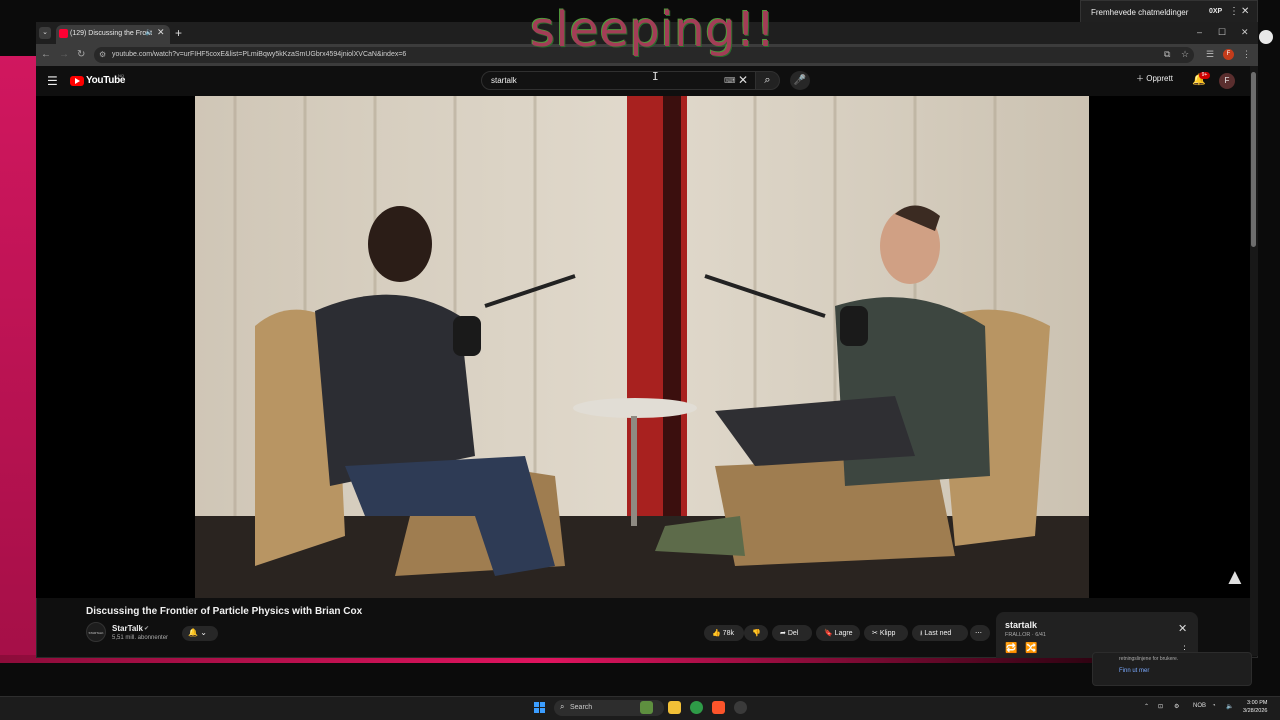 This screenshot has width=1280, height=720. What do you see at coordinates (696, 707) in the screenshot?
I see `chrome-icon` at bounding box center [696, 707].